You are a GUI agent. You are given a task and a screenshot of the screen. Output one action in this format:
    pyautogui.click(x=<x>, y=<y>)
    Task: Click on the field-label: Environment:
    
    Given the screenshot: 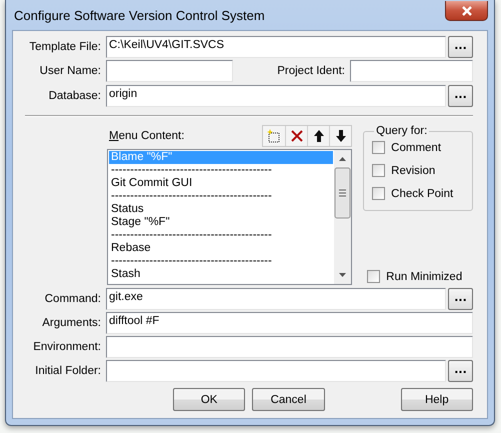 What is the action you would take?
    pyautogui.click(x=66, y=347)
    